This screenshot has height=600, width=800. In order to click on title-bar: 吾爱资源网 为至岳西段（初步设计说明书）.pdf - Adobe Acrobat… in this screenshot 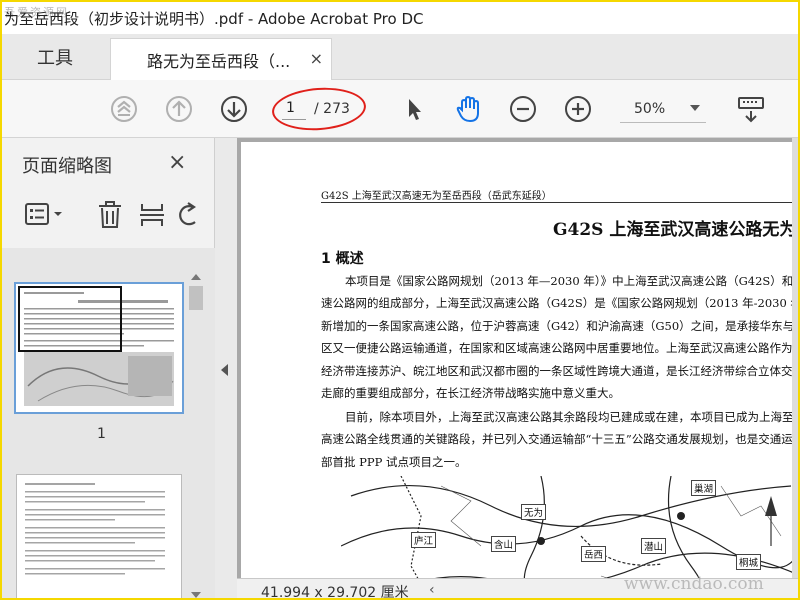, I will do `click(400, 18)`.